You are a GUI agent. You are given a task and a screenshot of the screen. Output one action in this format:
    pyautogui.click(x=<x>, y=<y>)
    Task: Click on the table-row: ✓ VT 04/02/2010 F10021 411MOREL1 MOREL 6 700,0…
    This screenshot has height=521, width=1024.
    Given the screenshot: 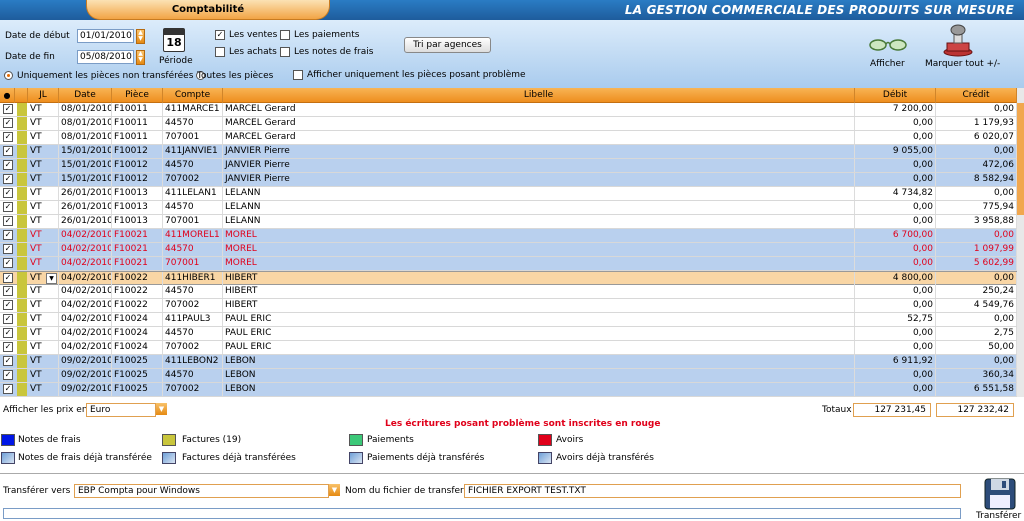 What is the action you would take?
    pyautogui.click(x=508, y=236)
    